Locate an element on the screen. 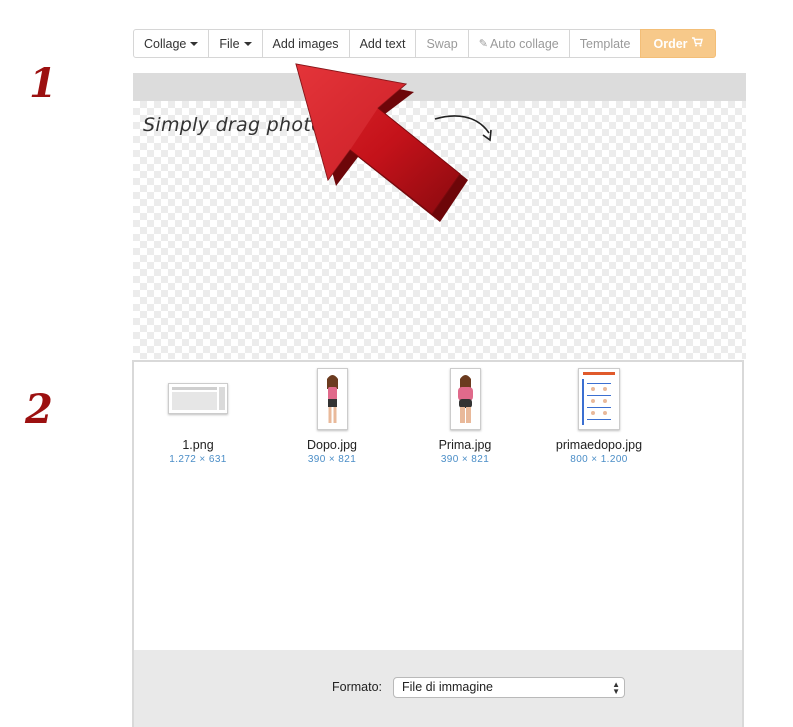 This screenshot has height=727, width=793. format-selected-value: File di immagine is located at coordinates (448, 687).